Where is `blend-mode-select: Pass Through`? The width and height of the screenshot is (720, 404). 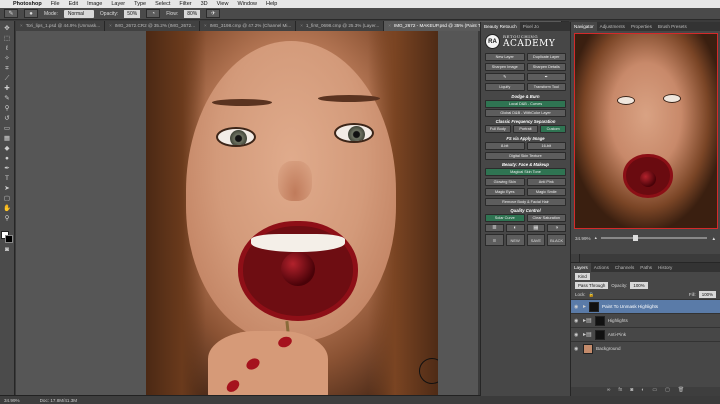
blend-mode-select: Pass Through is located at coordinates (592, 285).